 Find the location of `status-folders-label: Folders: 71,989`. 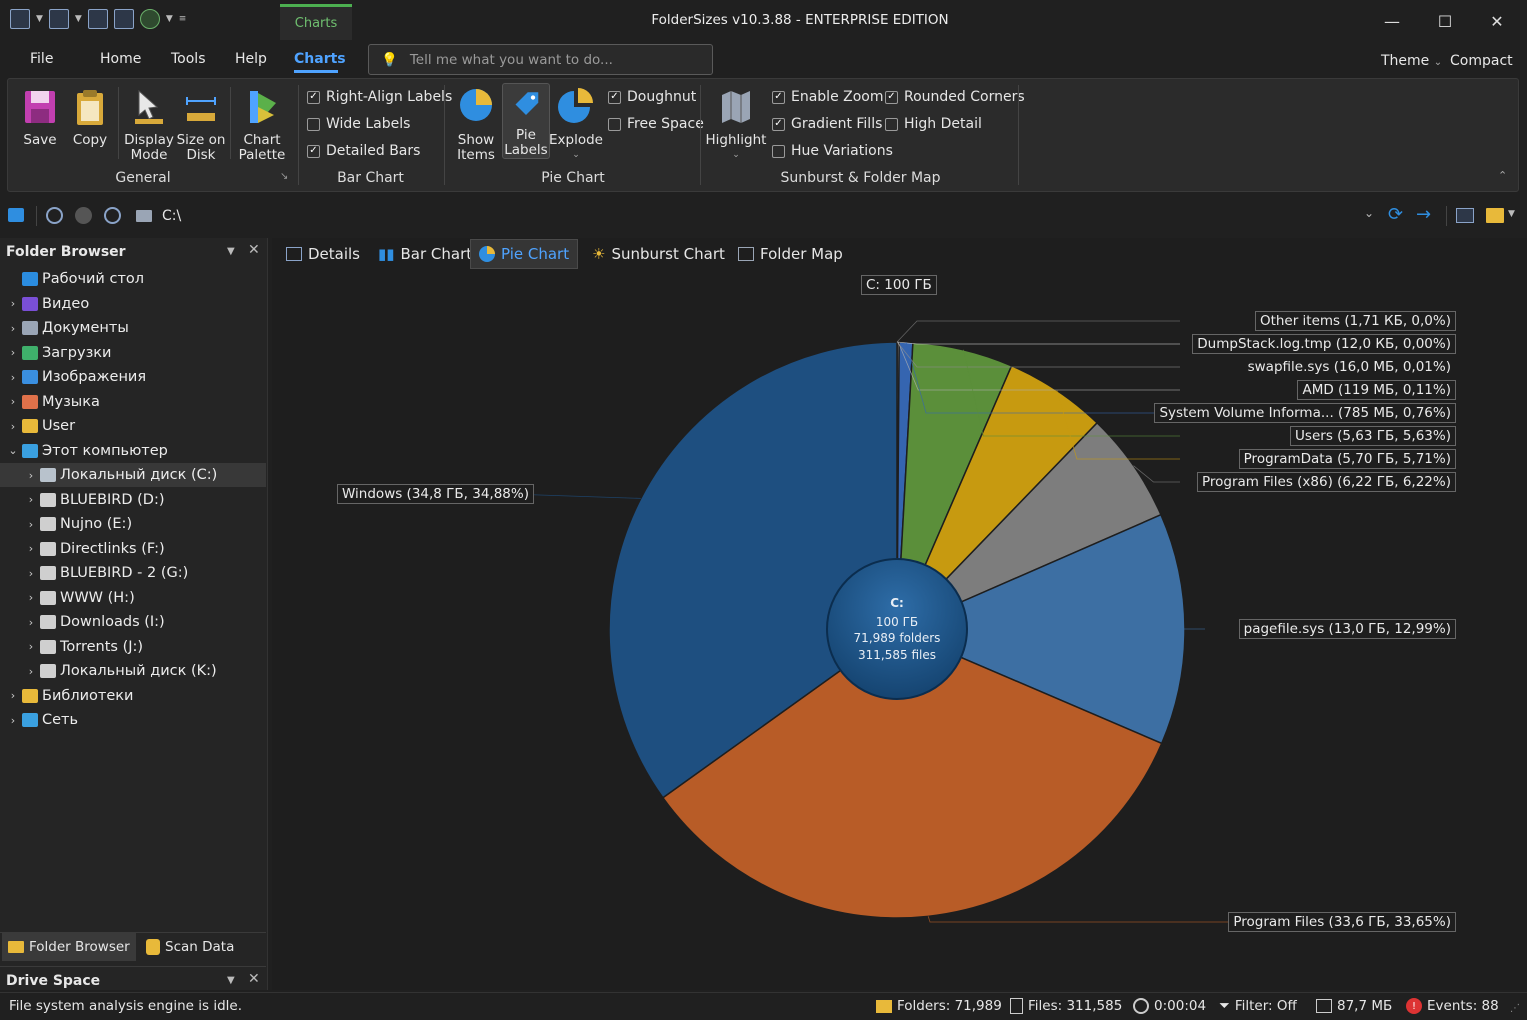

status-folders-label: Folders: 71,989 is located at coordinates (949, 1006).